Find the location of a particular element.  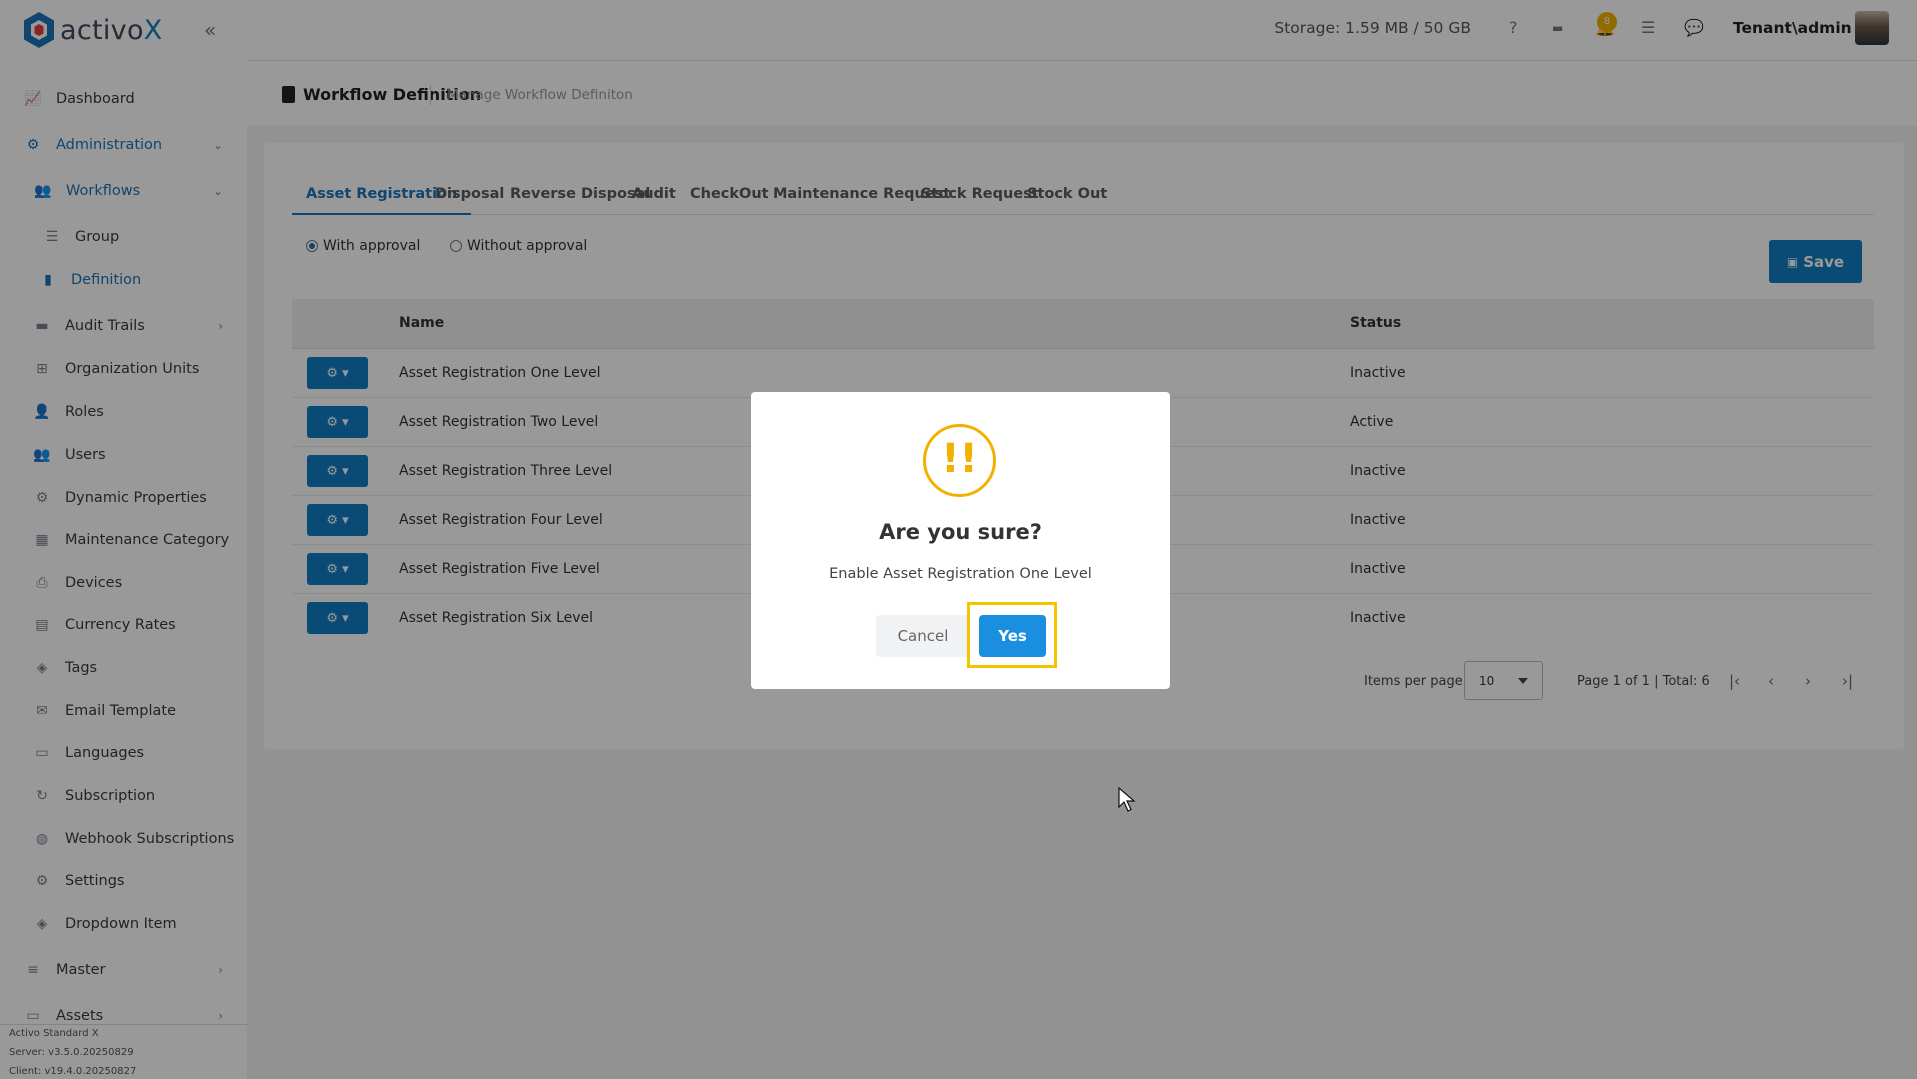

dialog-title: Are you sure? is located at coordinates (960, 532).